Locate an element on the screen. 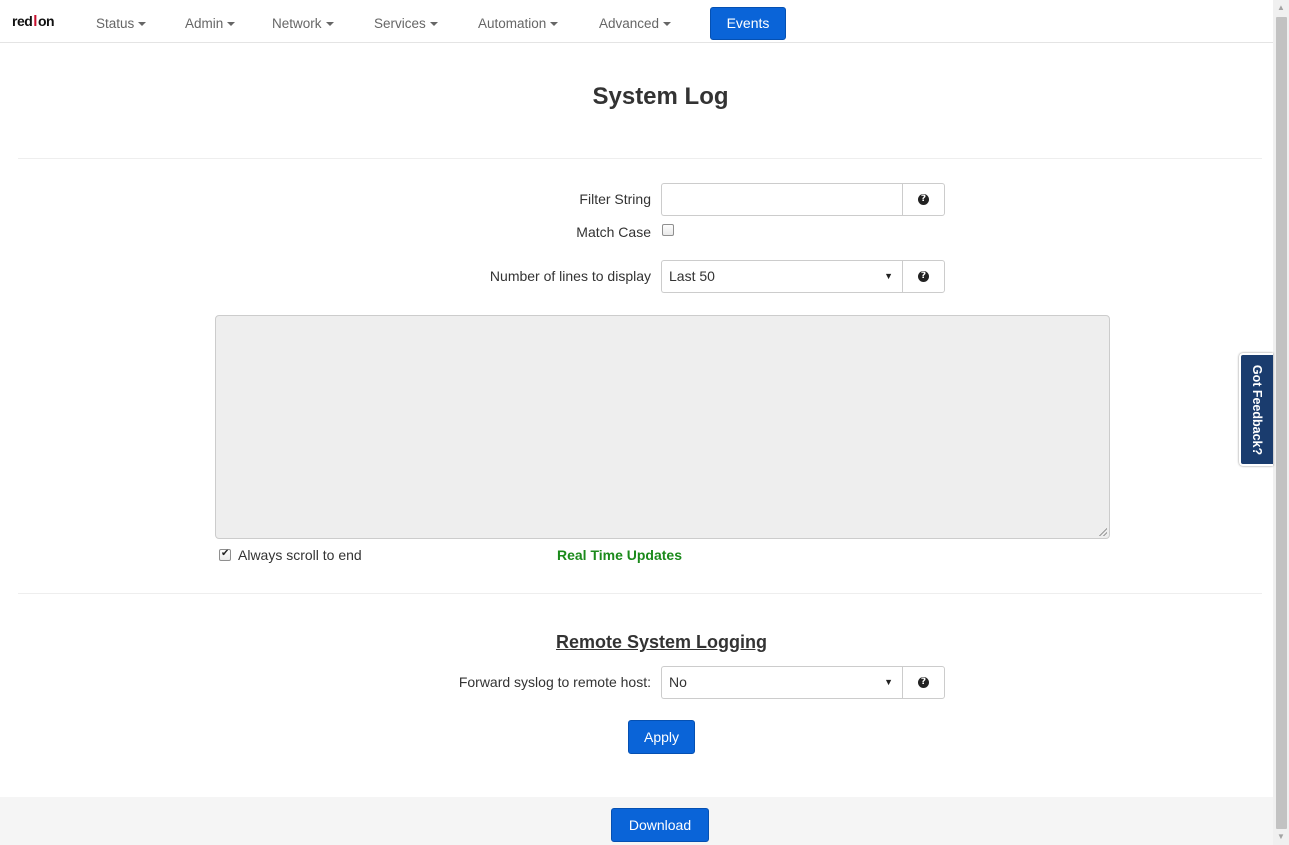 The image size is (1289, 845). nav-status-label: Status is located at coordinates (115, 23).